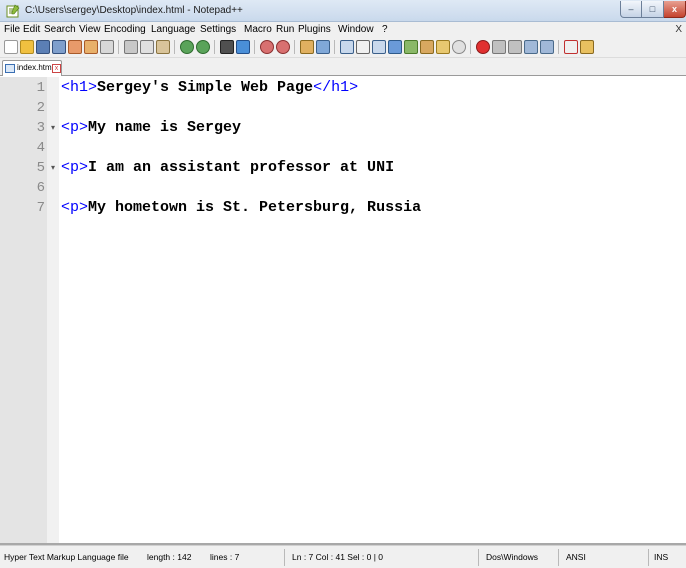 Image resolution: width=686 pixels, height=568 pixels. I want to click on spell-check-icon, so click(571, 47).